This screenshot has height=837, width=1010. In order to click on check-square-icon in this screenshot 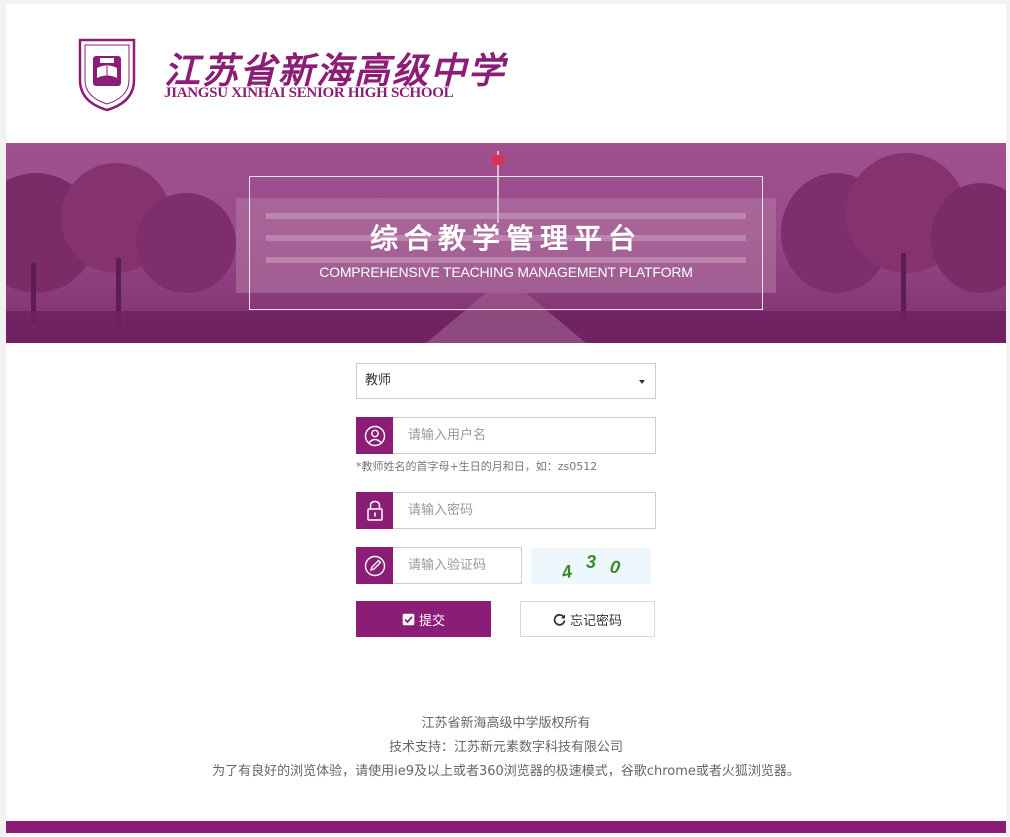, I will do `click(408, 619)`.